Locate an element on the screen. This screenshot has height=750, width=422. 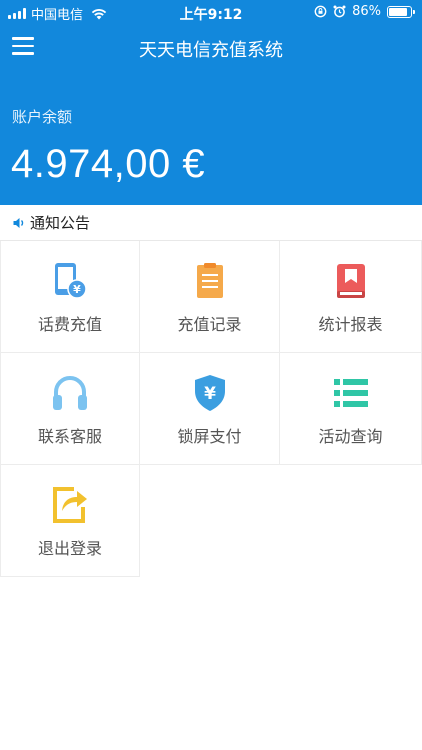
book-icon is located at coordinates (350, 281).